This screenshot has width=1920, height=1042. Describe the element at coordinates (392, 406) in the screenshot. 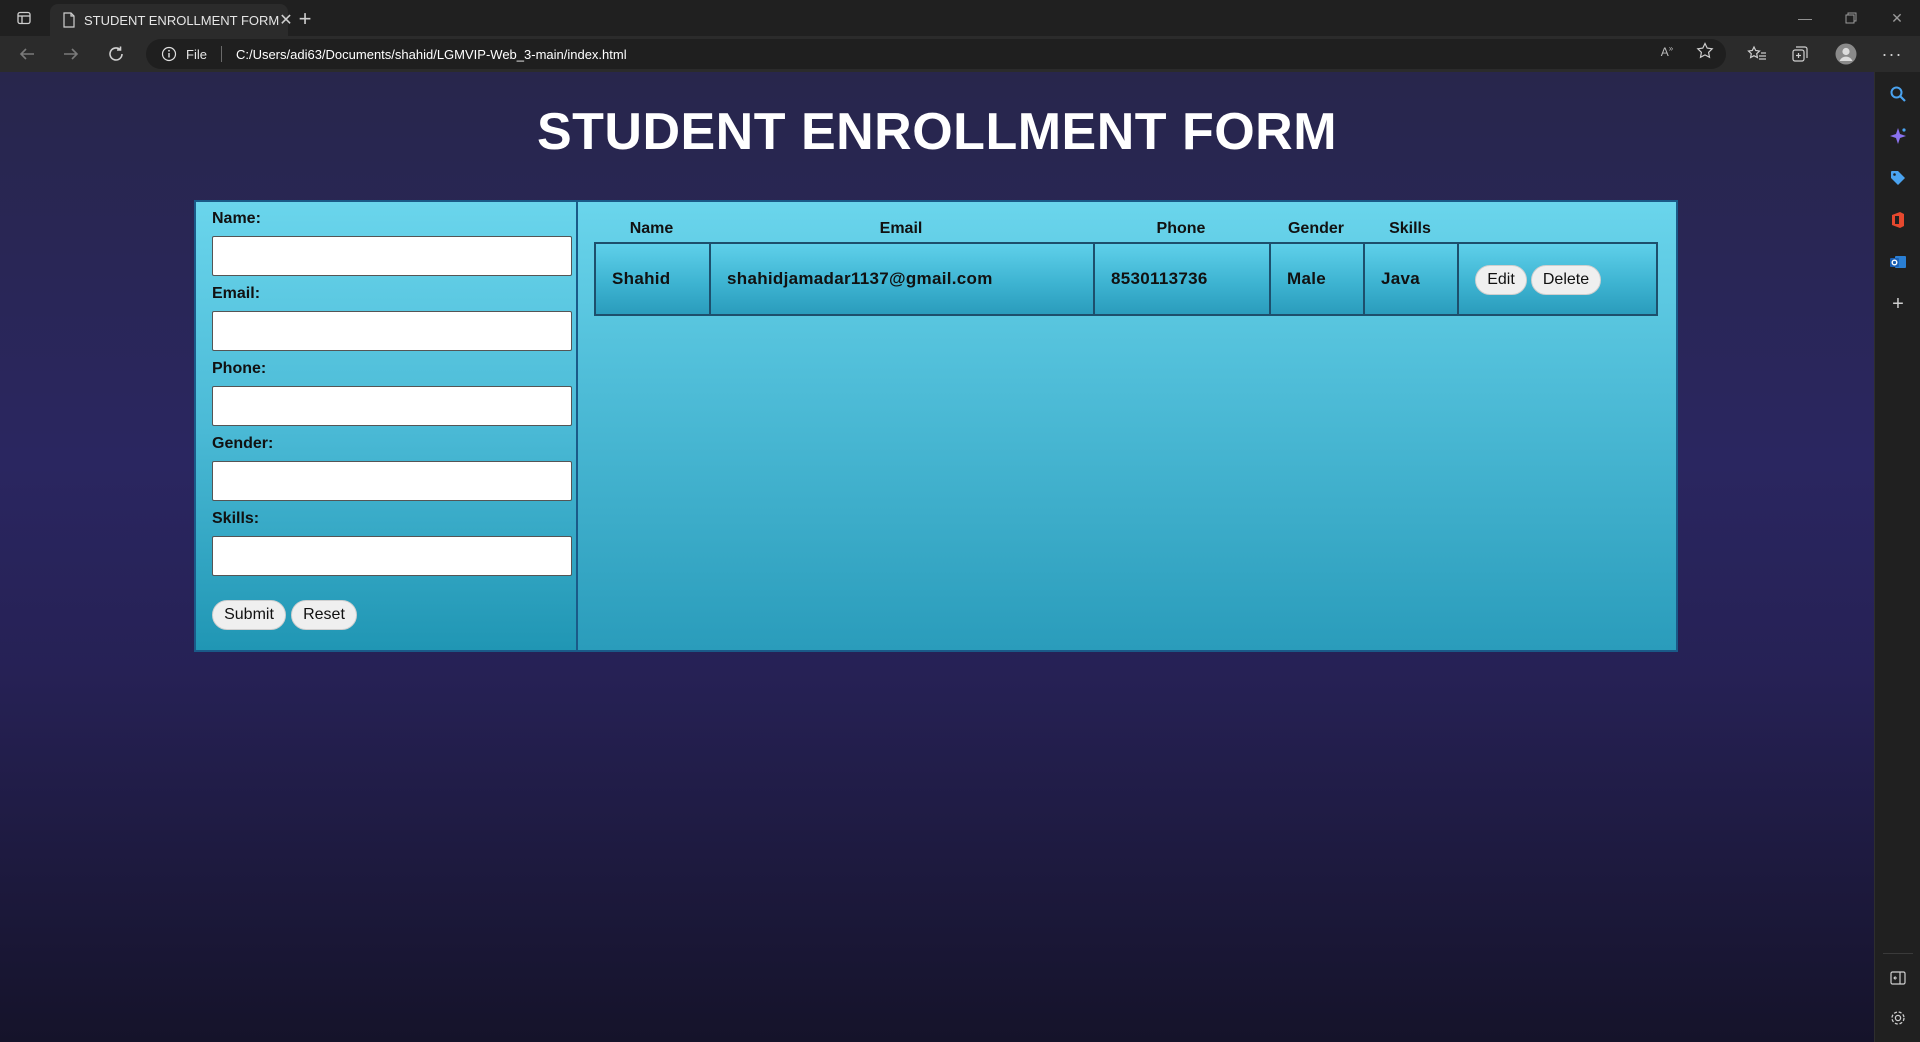

I see `phone-input` at that location.